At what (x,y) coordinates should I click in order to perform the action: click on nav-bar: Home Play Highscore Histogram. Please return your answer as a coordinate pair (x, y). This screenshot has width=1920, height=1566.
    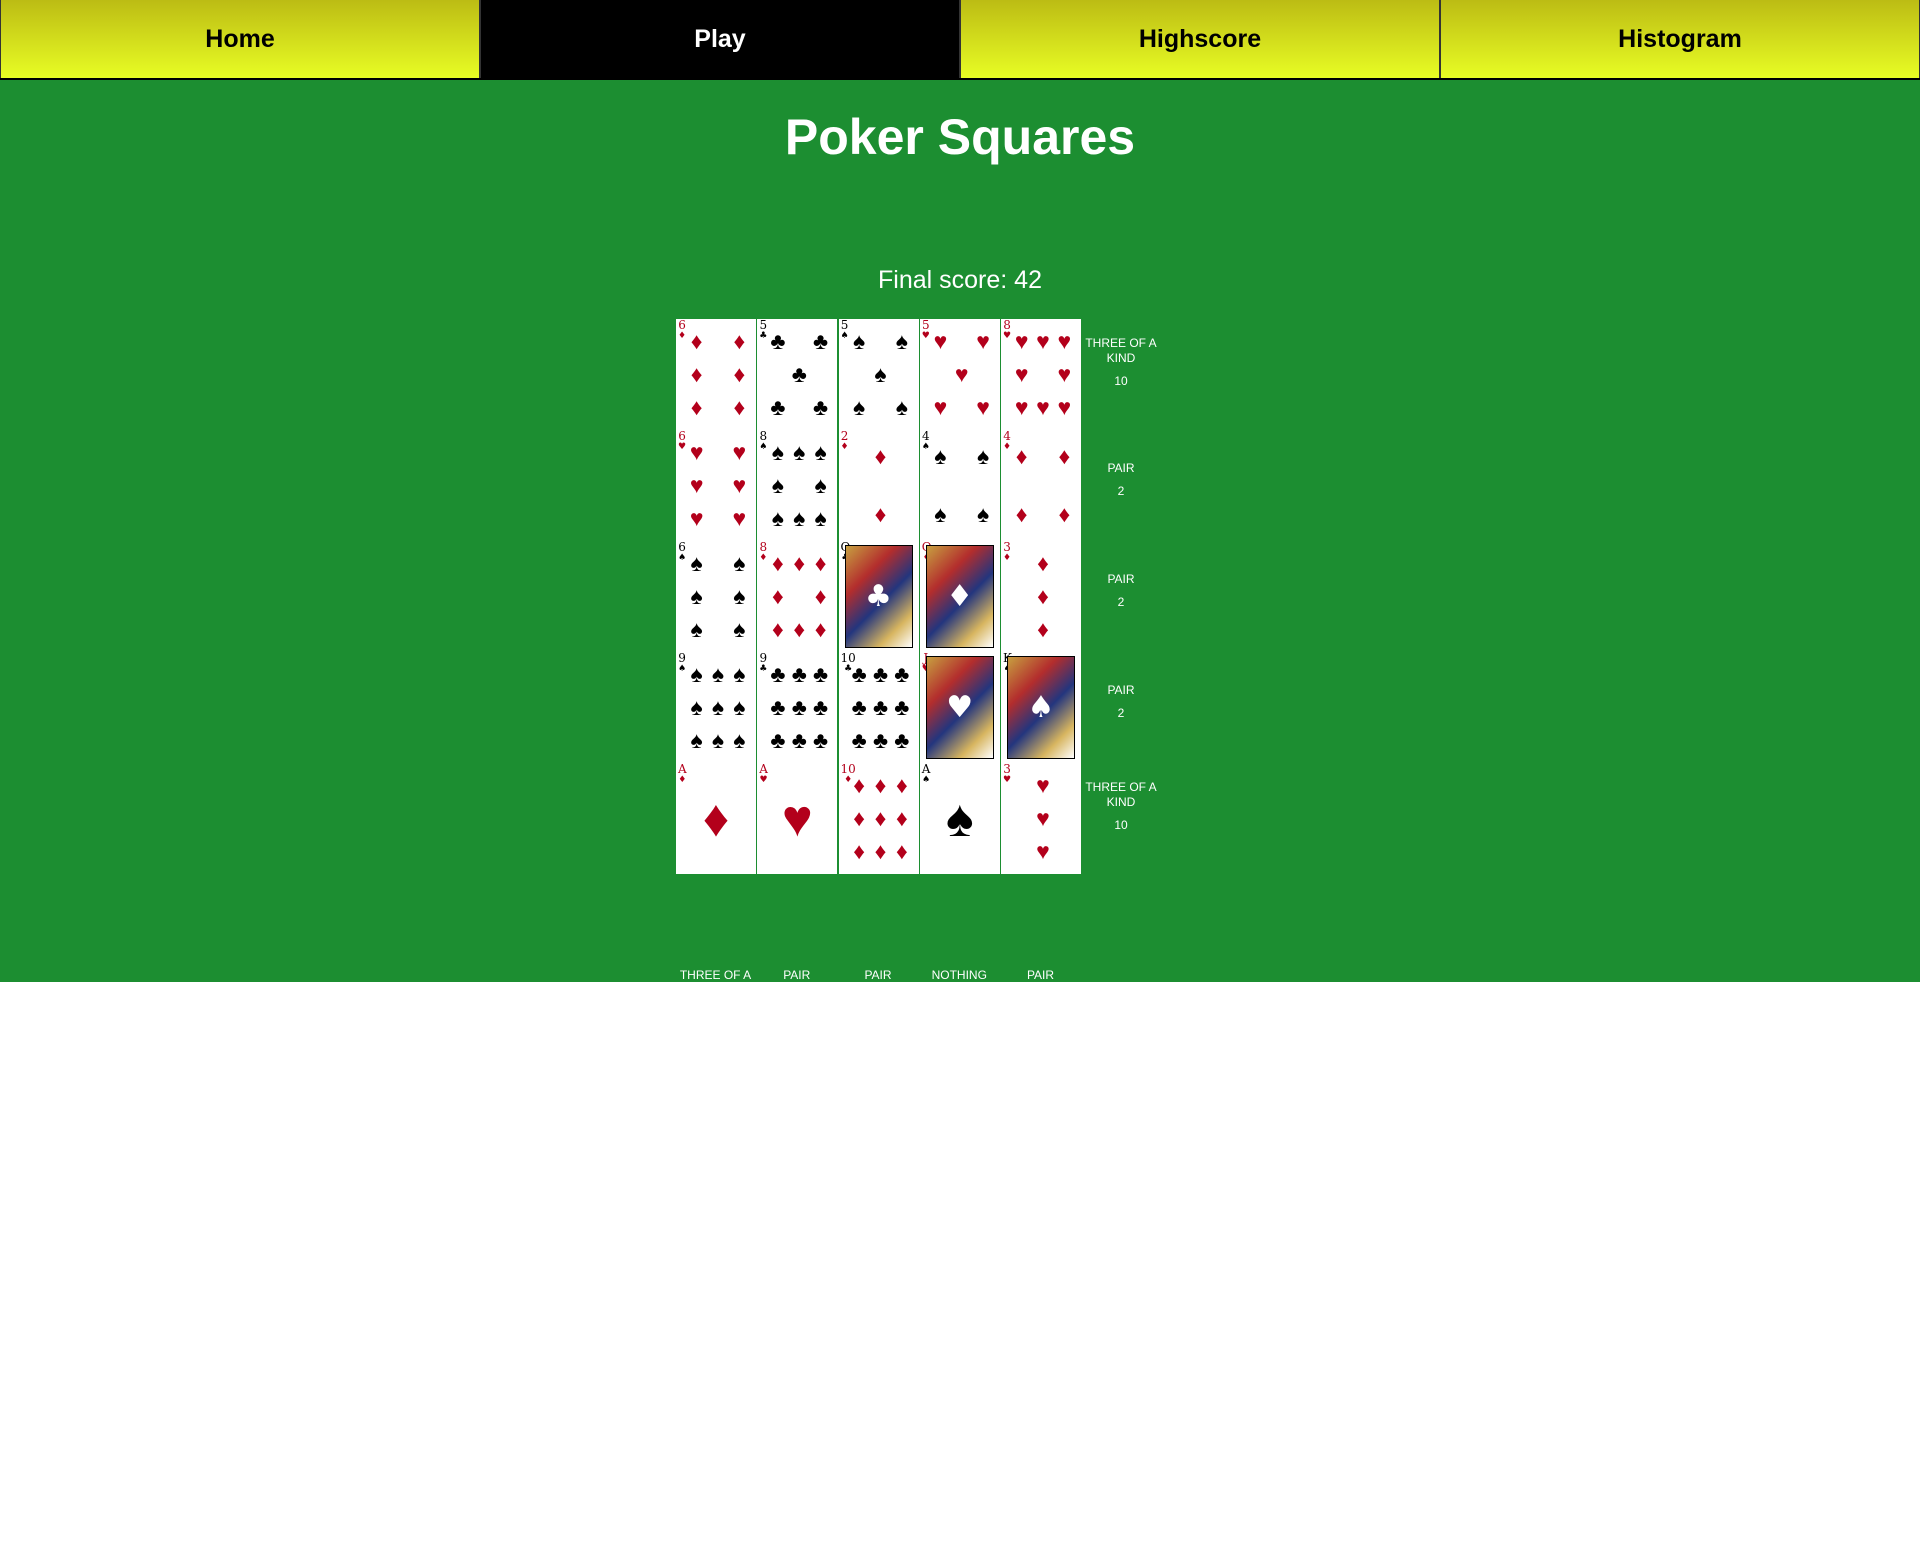
    Looking at the image, I should click on (960, 40).